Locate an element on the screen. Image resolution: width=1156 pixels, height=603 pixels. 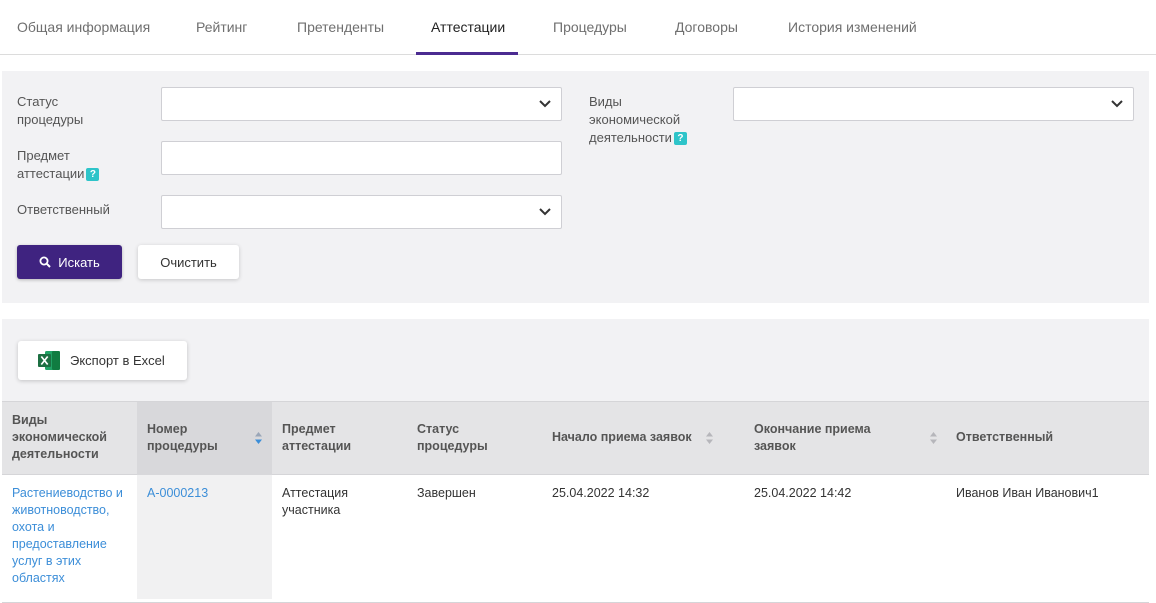
active-tab-indicator is located at coordinates (467, 53).